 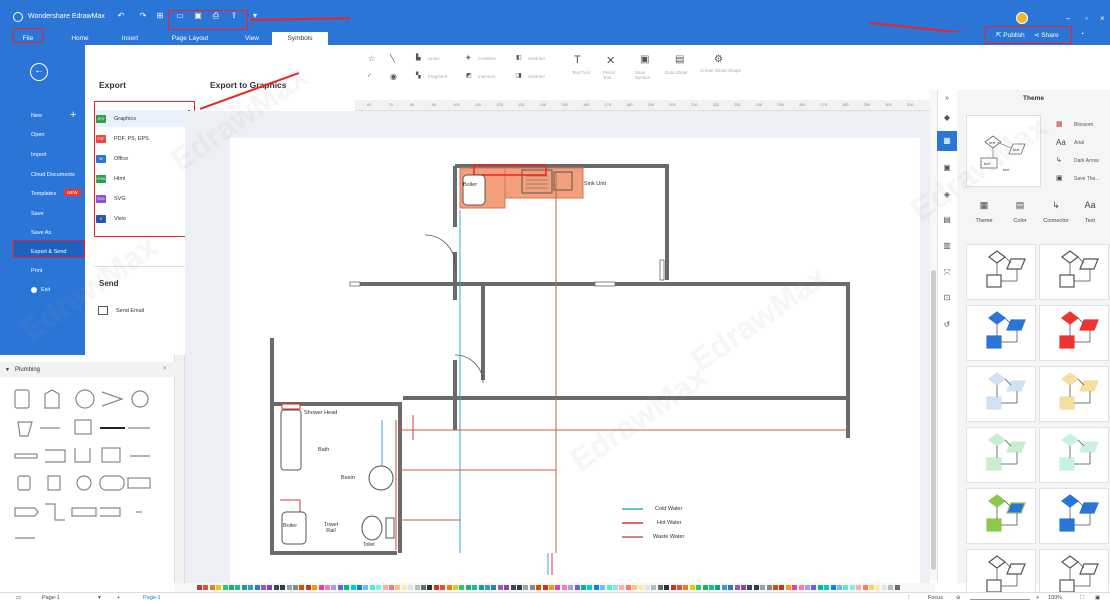 What do you see at coordinates (1083, 125) in the screenshot?
I see `theme-option-blossom: Blossom` at bounding box center [1083, 125].